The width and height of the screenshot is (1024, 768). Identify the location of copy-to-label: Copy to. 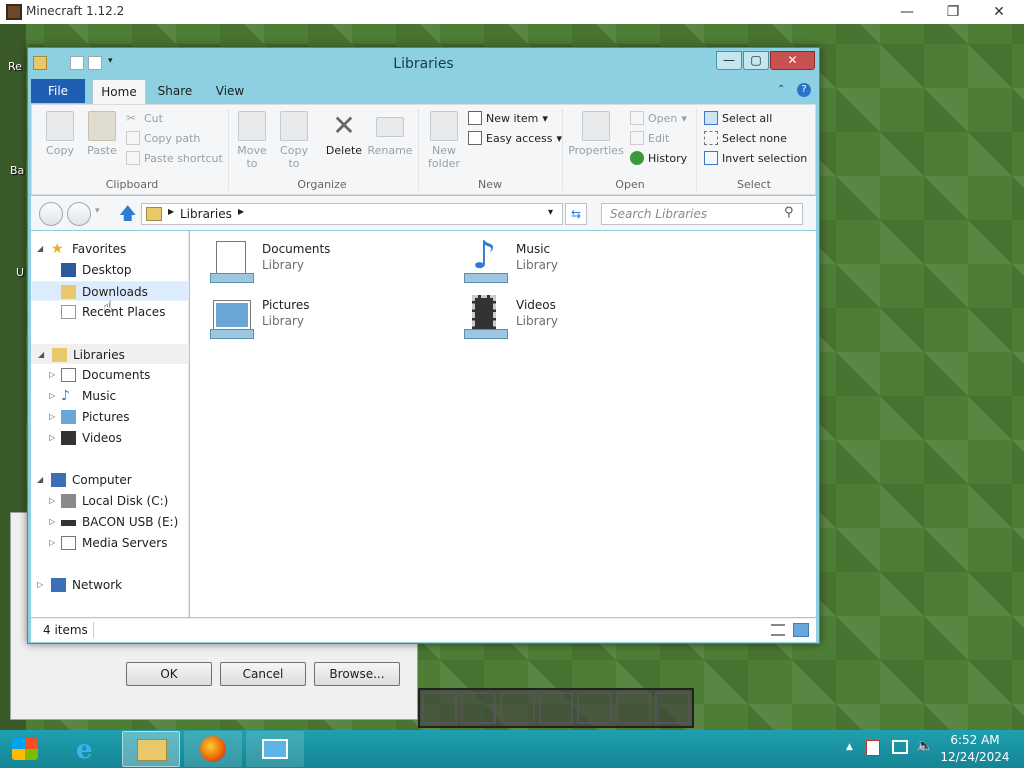
(294, 157).